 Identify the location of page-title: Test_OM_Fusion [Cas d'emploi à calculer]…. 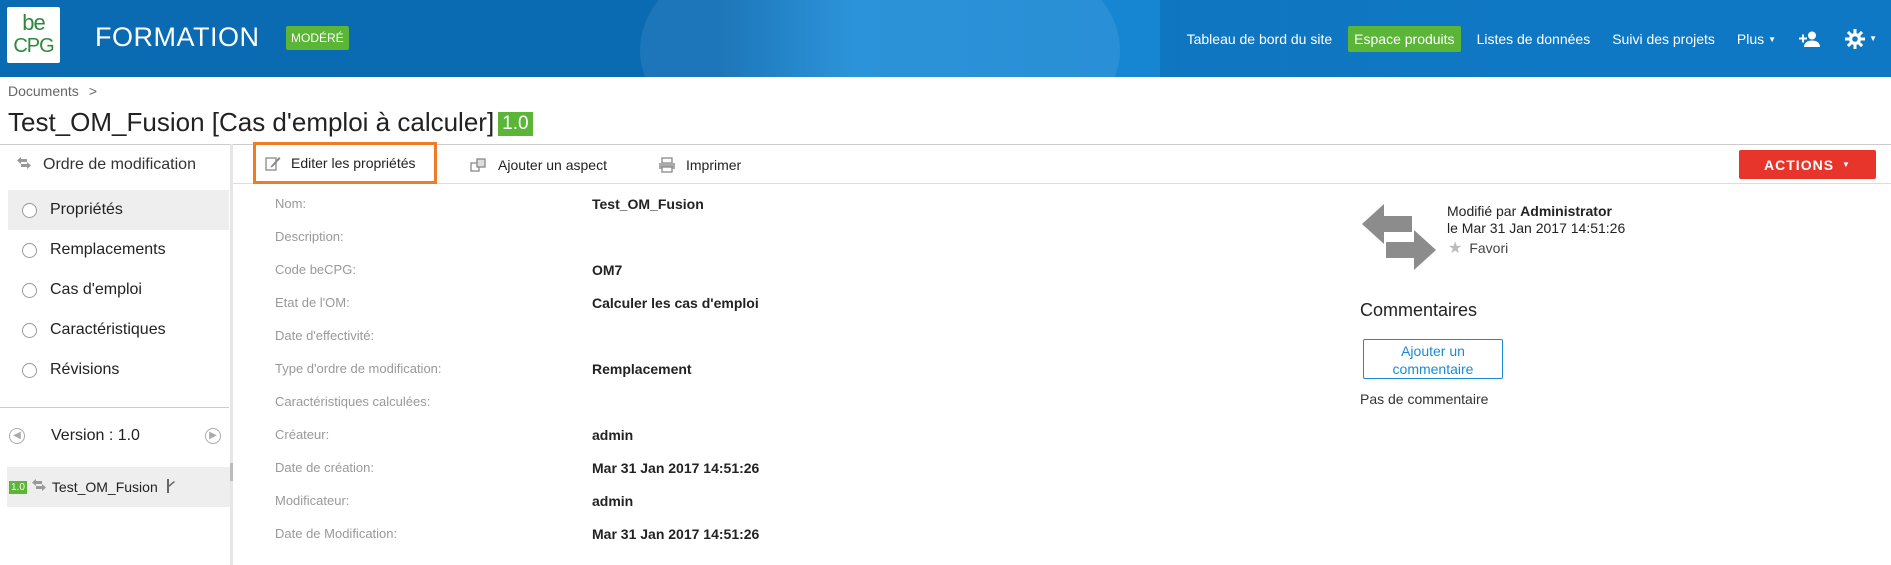
(270, 122).